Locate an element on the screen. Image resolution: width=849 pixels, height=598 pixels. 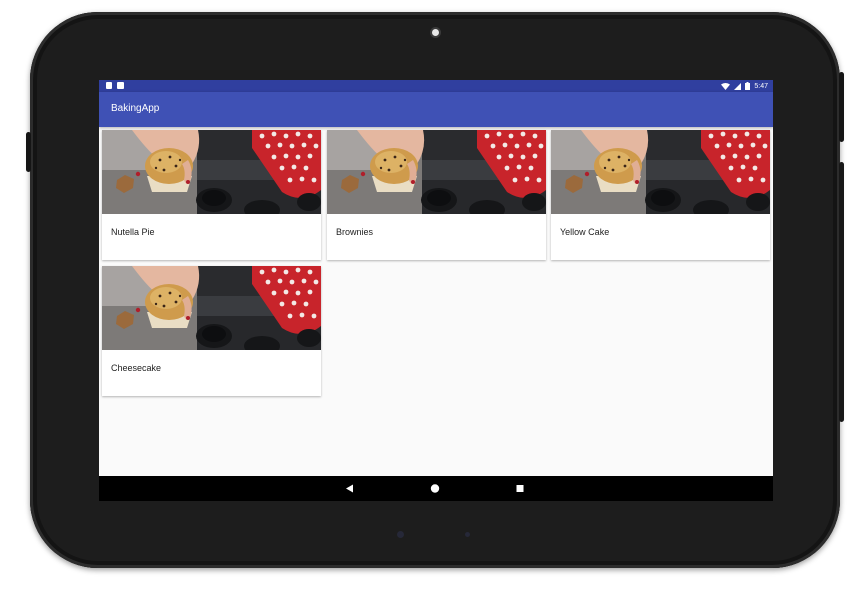
volume-button is located at coordinates (28, 152).